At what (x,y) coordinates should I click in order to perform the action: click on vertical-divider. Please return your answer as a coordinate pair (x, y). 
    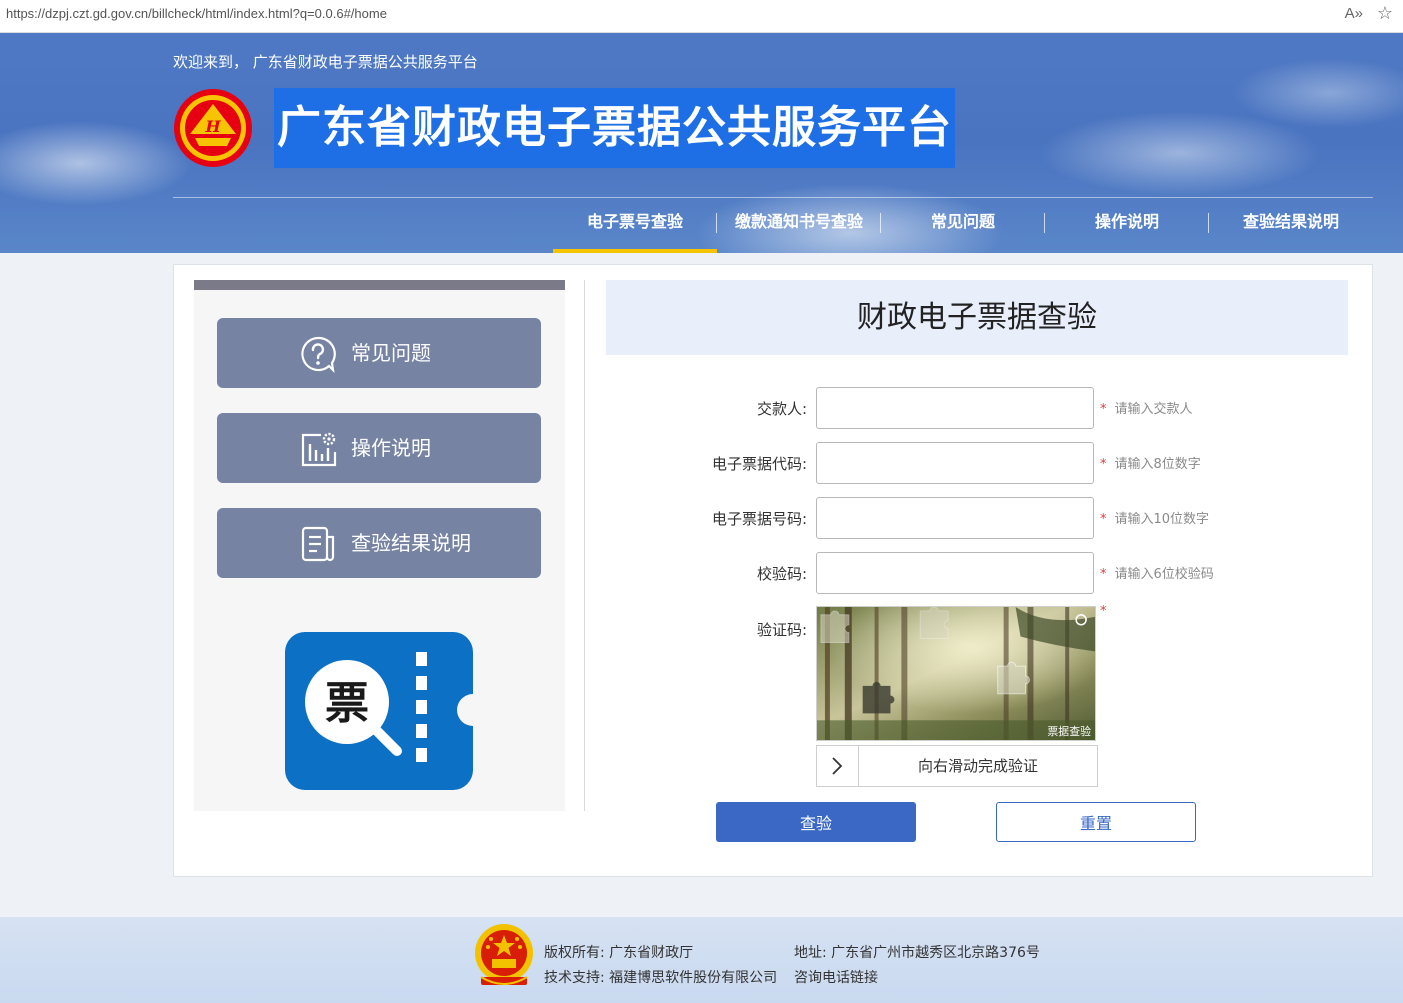
    Looking at the image, I should click on (584, 545).